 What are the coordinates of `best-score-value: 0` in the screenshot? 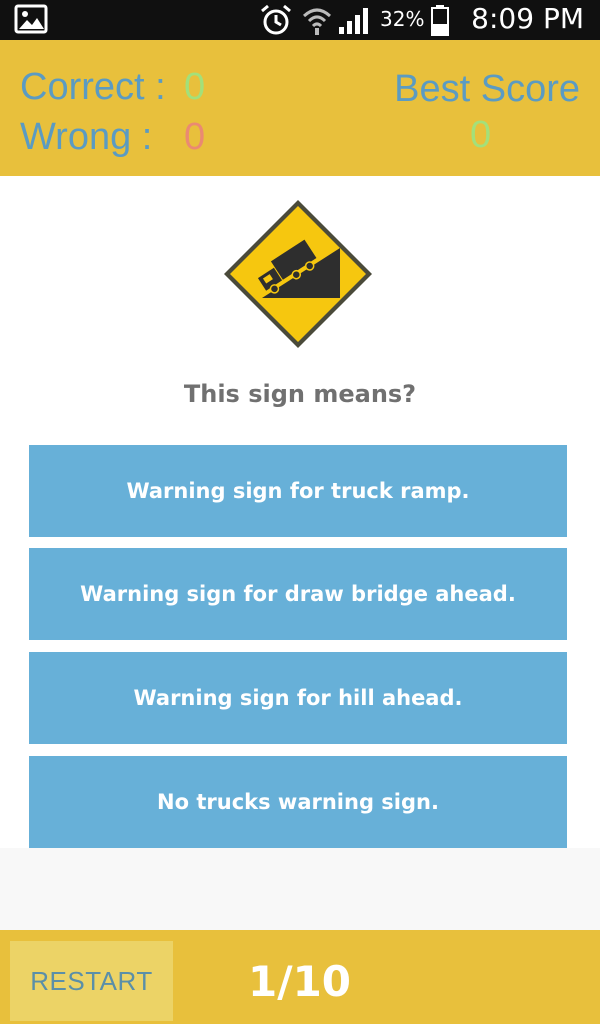 It's located at (481, 135).